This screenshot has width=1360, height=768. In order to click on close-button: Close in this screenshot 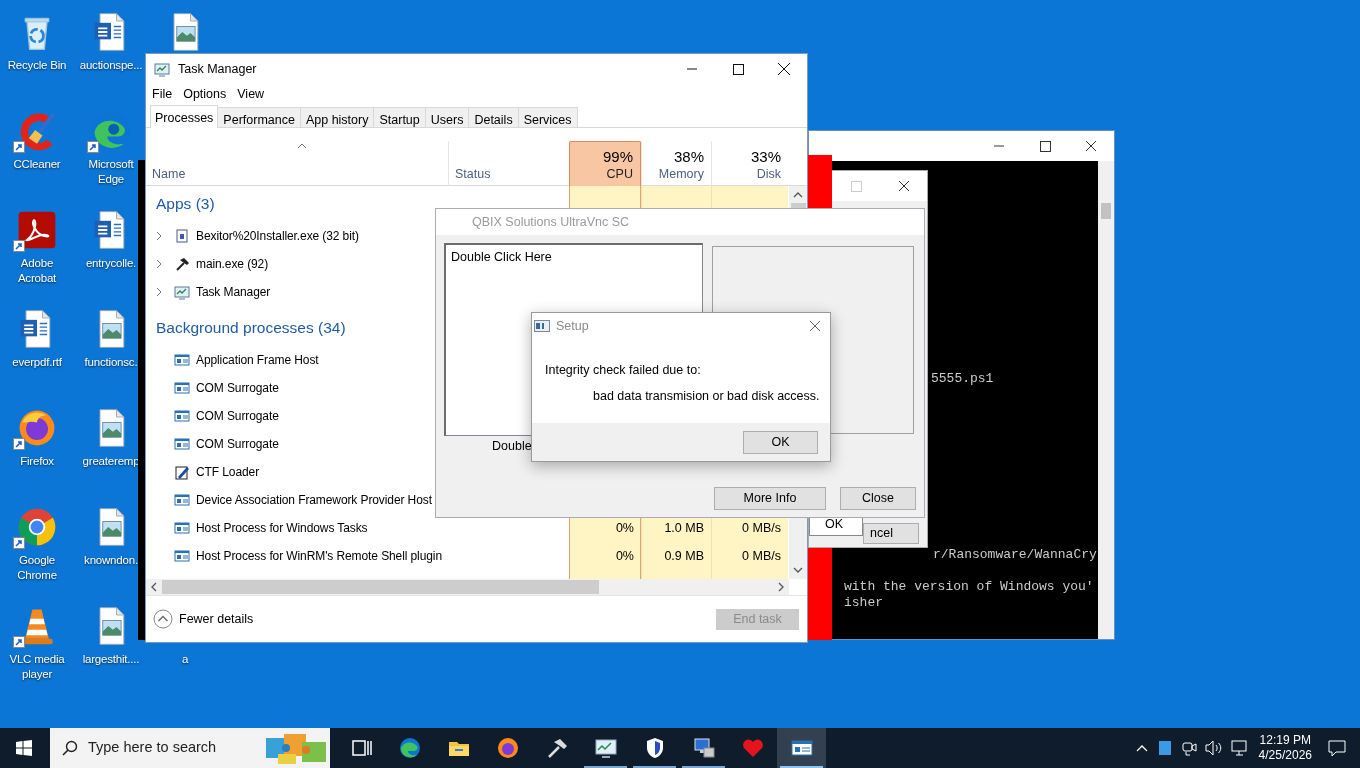, I will do `click(878, 498)`.